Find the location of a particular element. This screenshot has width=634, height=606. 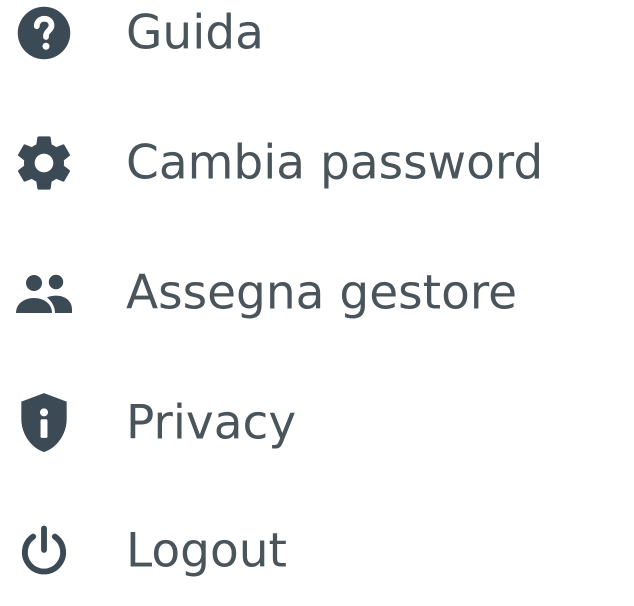

gear-icon is located at coordinates (44, 163).